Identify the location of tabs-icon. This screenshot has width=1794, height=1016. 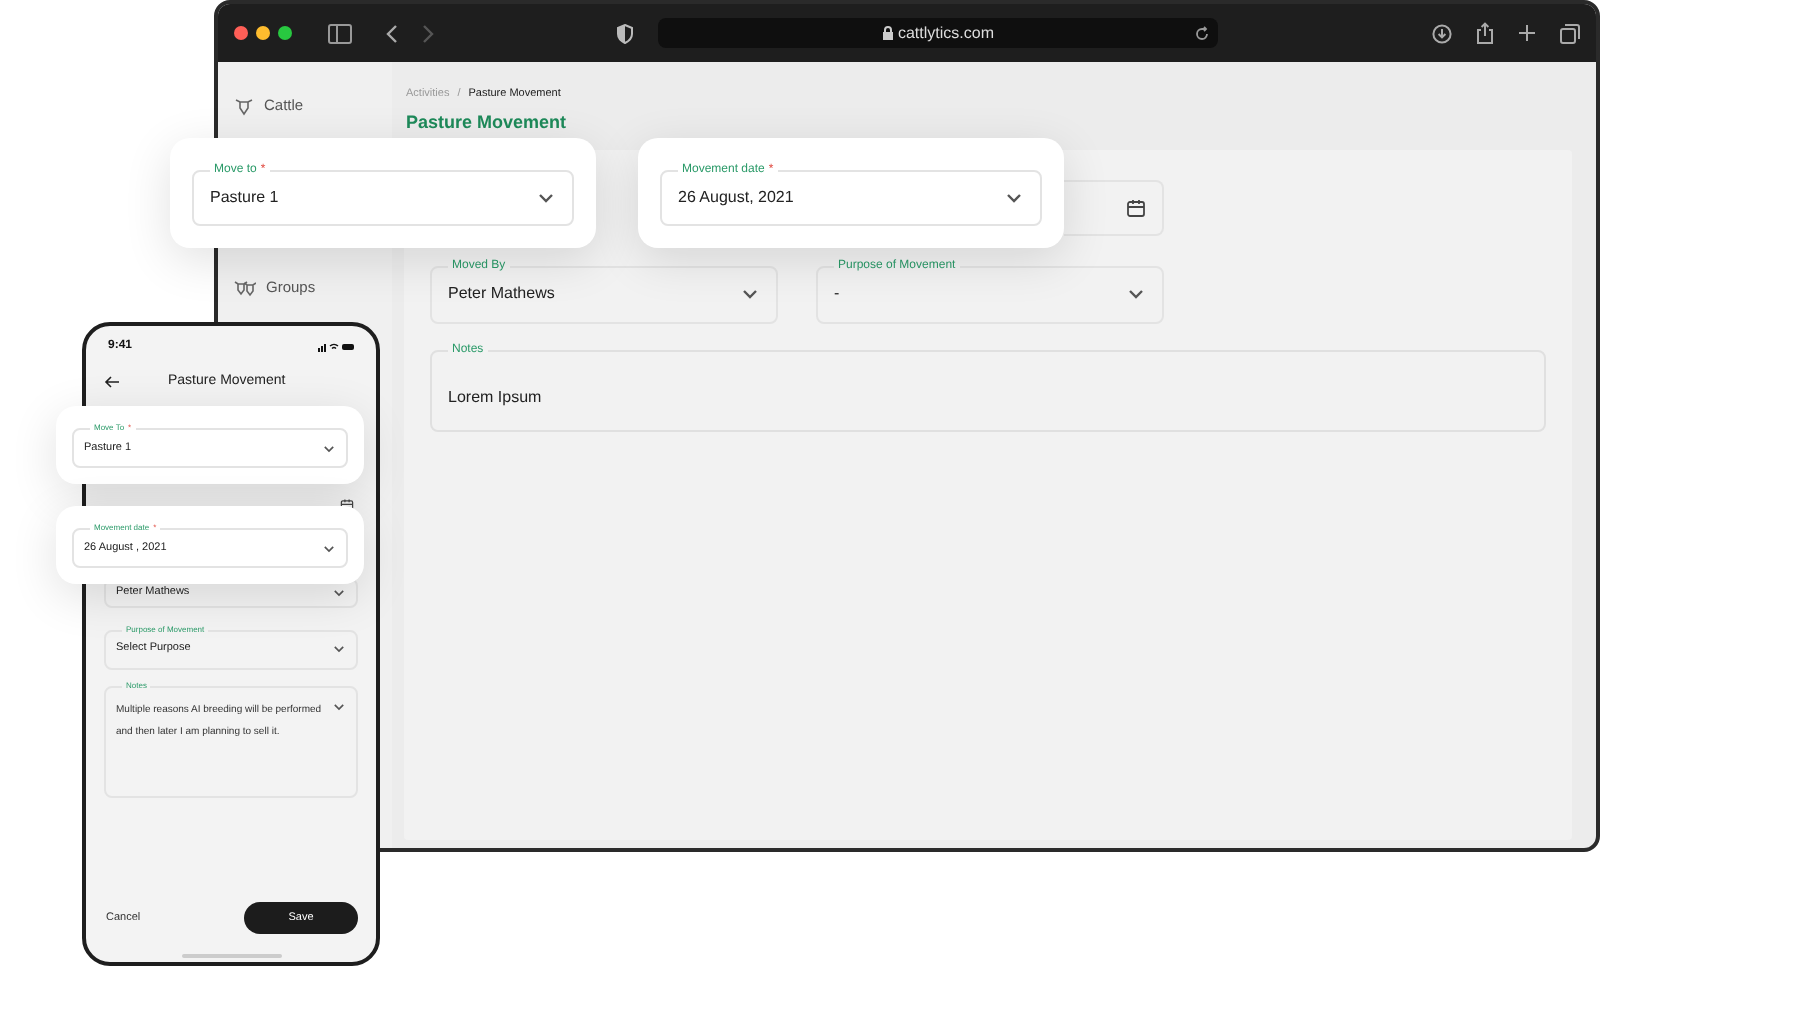
(1570, 33).